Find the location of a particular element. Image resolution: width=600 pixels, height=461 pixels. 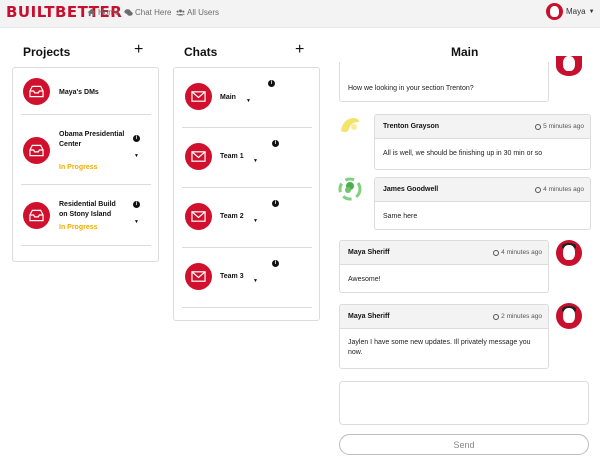

chat-name: Team 2 is located at coordinates (232, 216).